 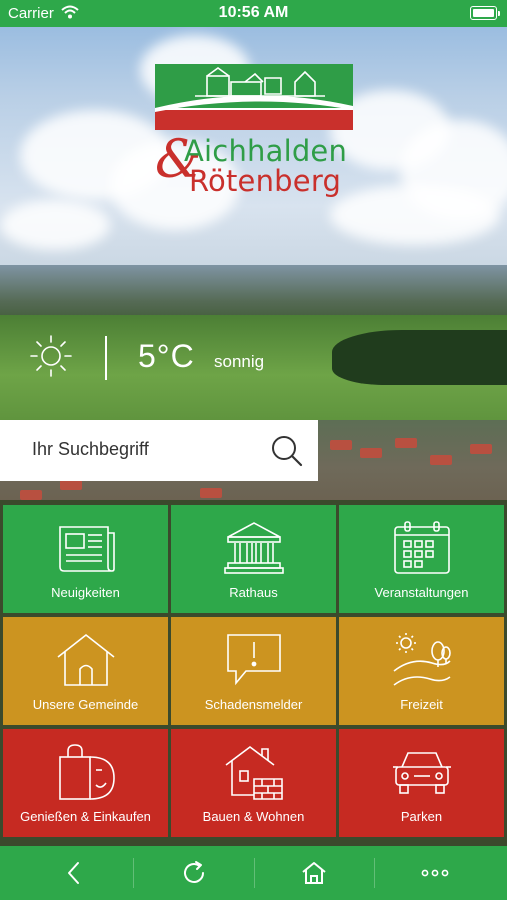 I want to click on clock: 10:56 AM, so click(x=253, y=12).